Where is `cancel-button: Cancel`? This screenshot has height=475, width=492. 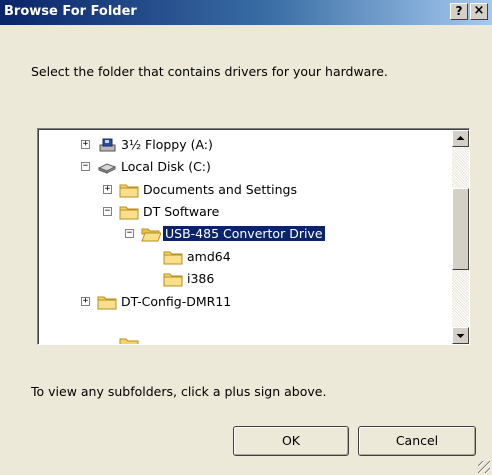
cancel-button: Cancel is located at coordinates (417, 441).